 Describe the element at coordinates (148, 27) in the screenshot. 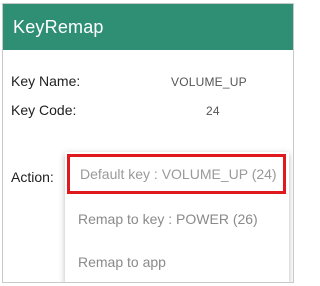

I see `app-bar: KeyRemap` at that location.